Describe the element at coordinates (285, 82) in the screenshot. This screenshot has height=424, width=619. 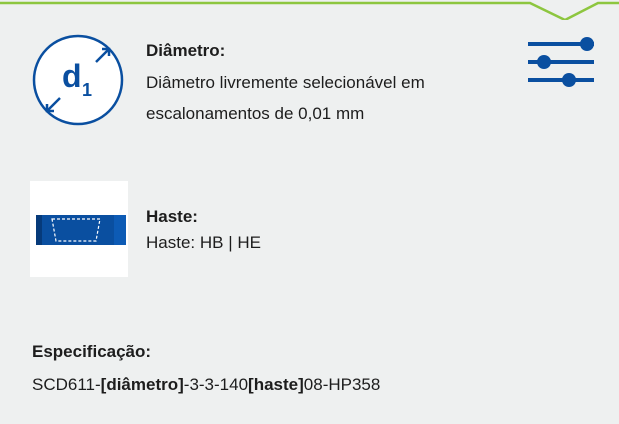
I see `diameter-desc-line1: Diâmetro livremente selecionável em` at that location.